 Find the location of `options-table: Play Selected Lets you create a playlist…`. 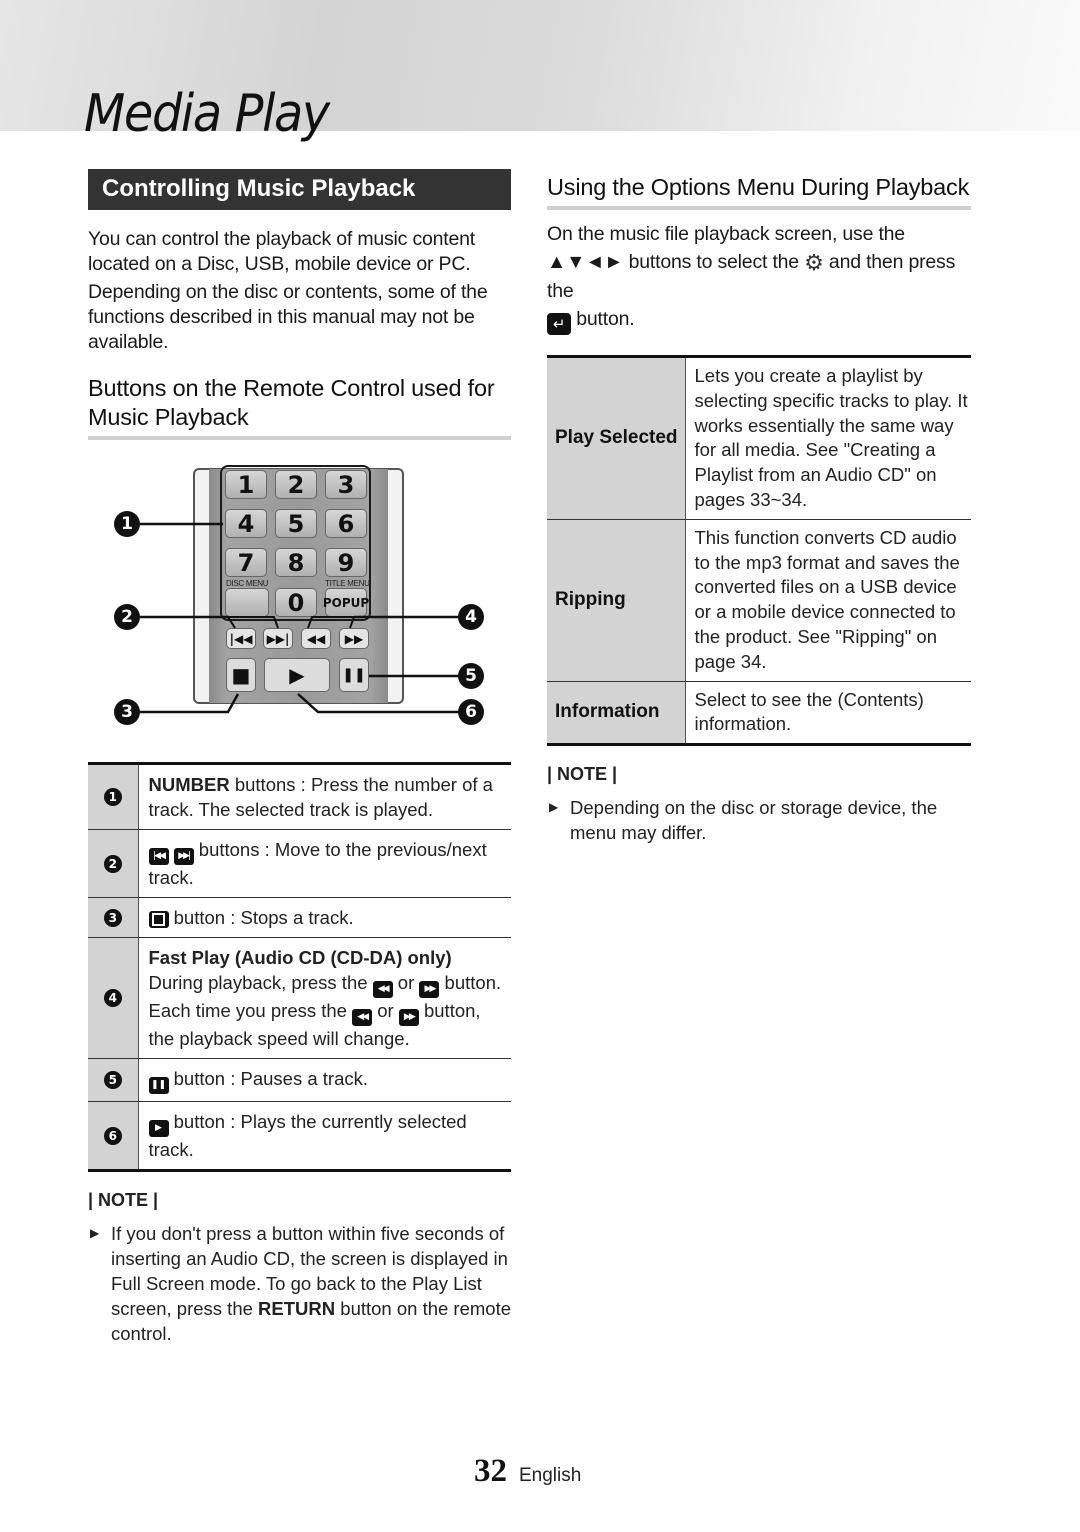

options-table: Play Selected Lets you create a playlist… is located at coordinates (759, 551).